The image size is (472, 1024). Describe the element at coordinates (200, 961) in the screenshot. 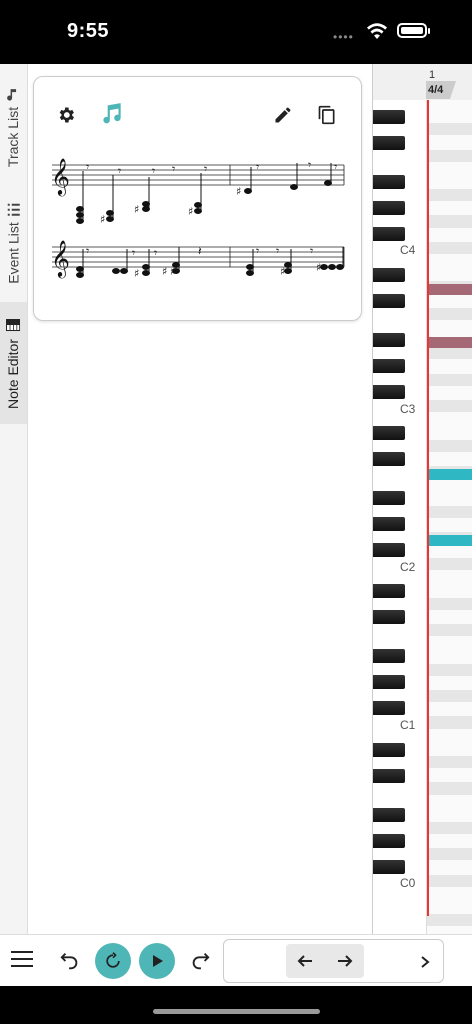

I see `redo-icon` at that location.